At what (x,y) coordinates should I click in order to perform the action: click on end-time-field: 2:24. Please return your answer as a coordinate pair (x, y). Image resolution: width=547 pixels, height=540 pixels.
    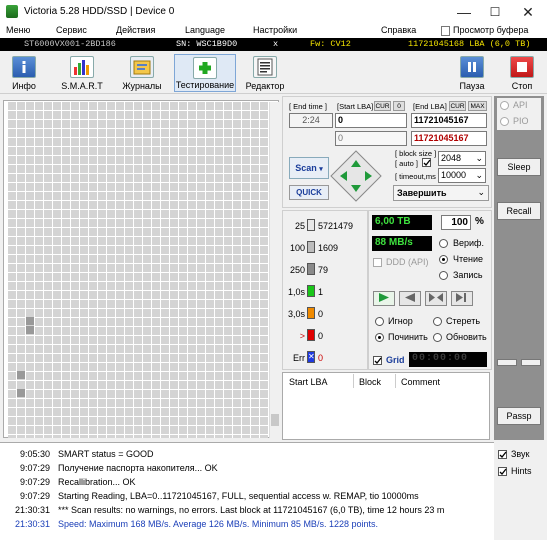
    Looking at the image, I should click on (311, 120).